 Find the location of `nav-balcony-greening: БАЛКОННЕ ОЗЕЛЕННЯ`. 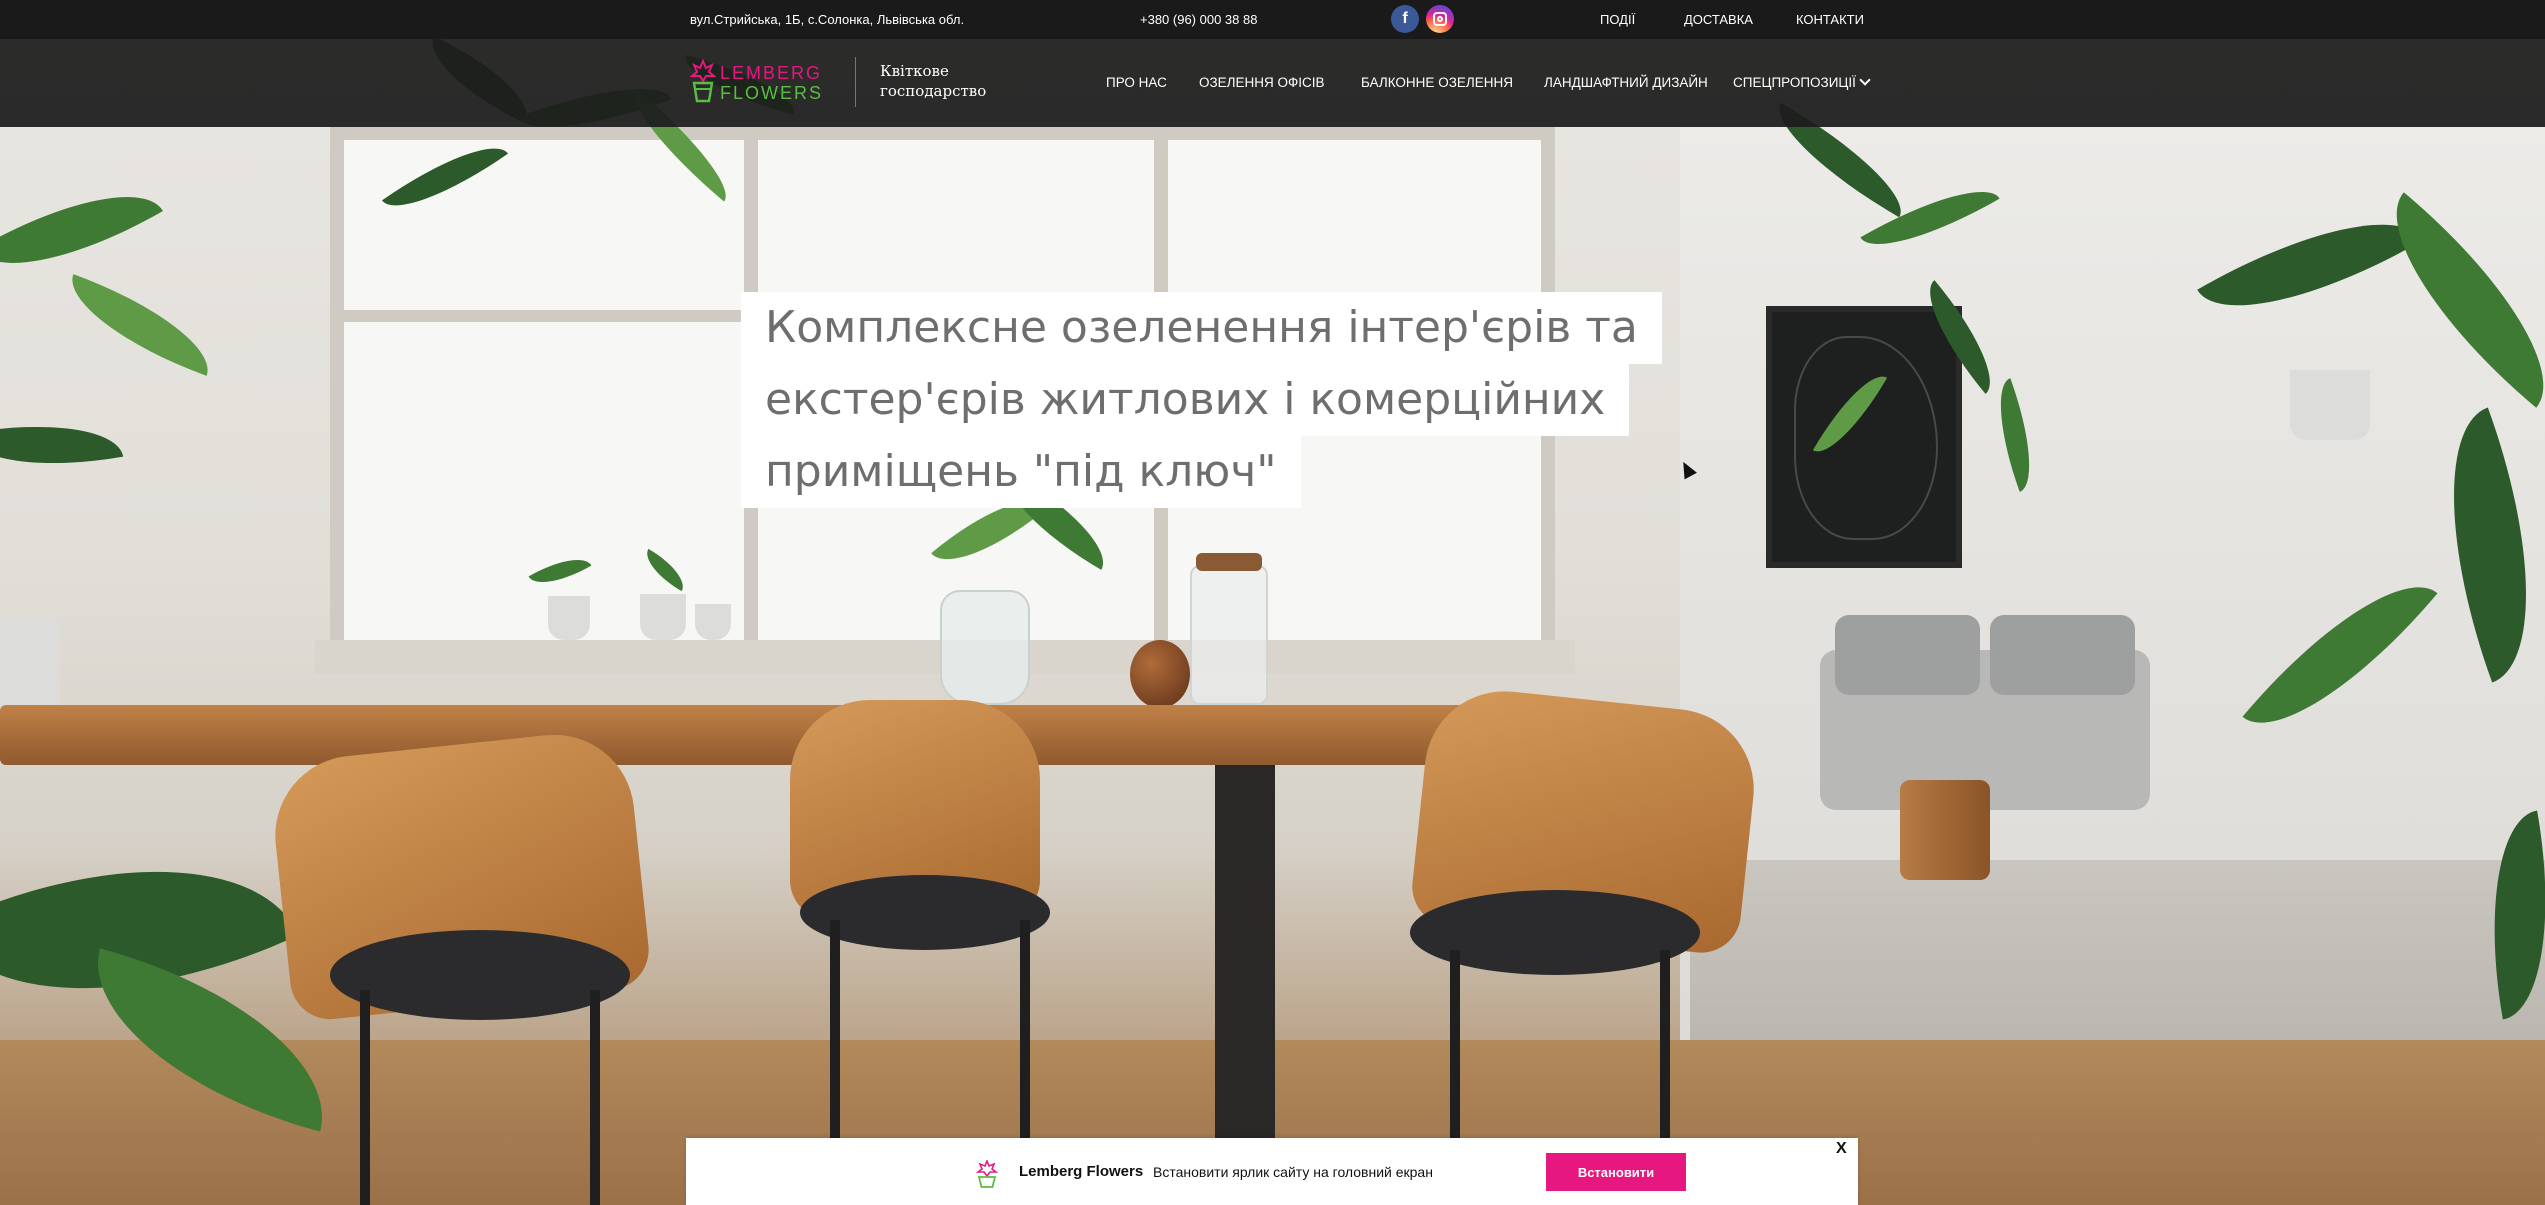

nav-balcony-greening: БАЛКОННЕ ОЗЕЛЕННЯ is located at coordinates (1437, 82).